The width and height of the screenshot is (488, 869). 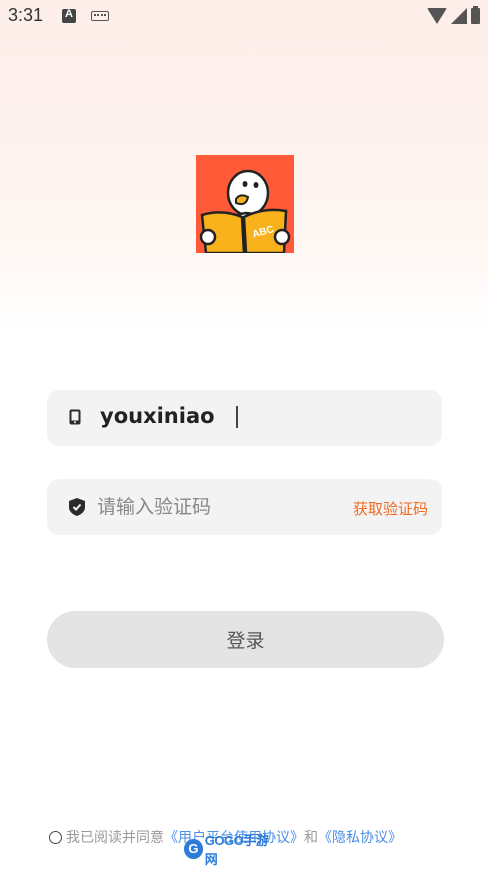 What do you see at coordinates (236, 850) in the screenshot?
I see `watermark-text: GOGO手游网` at bounding box center [236, 850].